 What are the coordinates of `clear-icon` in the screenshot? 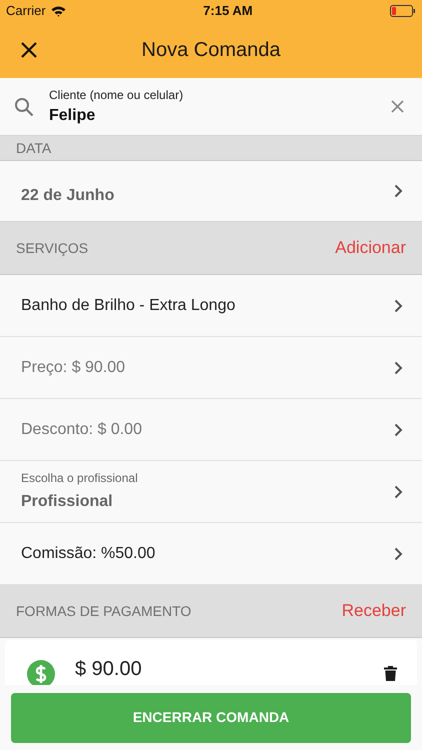 It's located at (397, 106).